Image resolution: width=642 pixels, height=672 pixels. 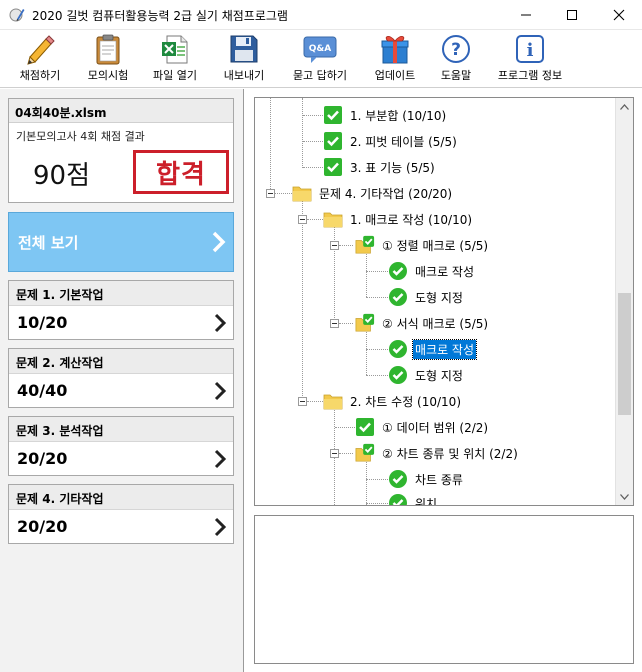 I want to click on tree-item-label: ② 차트 종류 및 위치 (2/2), so click(x=450, y=453).